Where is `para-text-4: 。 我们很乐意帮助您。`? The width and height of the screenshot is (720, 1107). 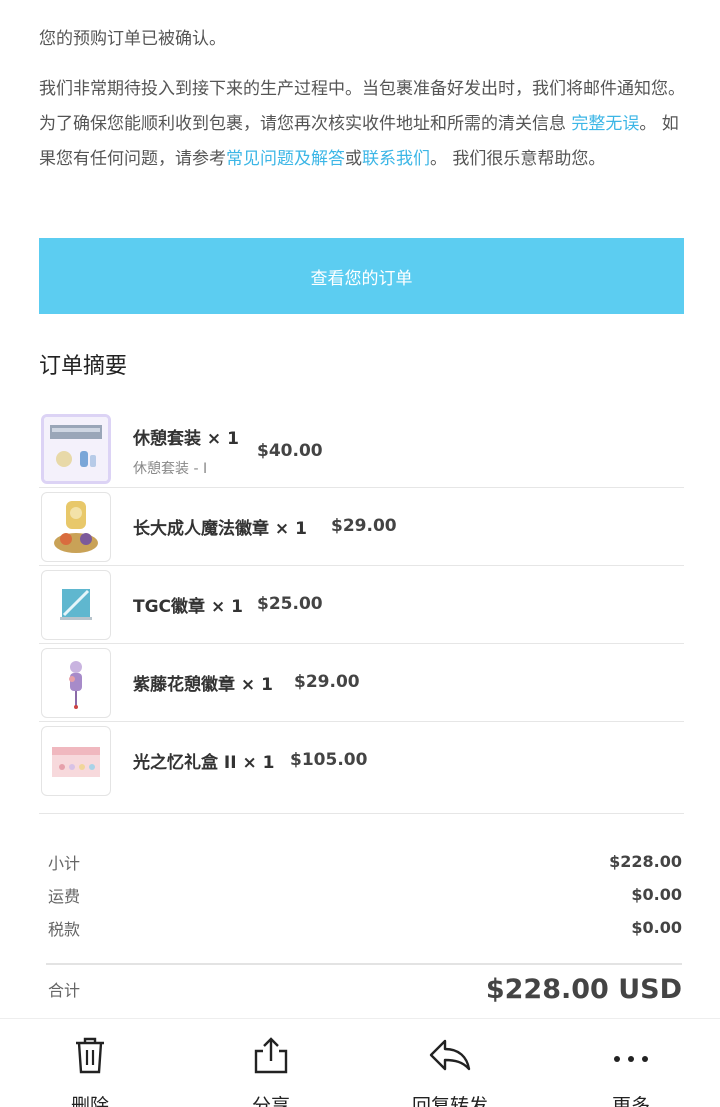
para-text-4: 。 我们很乐意帮助您。 is located at coordinates (518, 159).